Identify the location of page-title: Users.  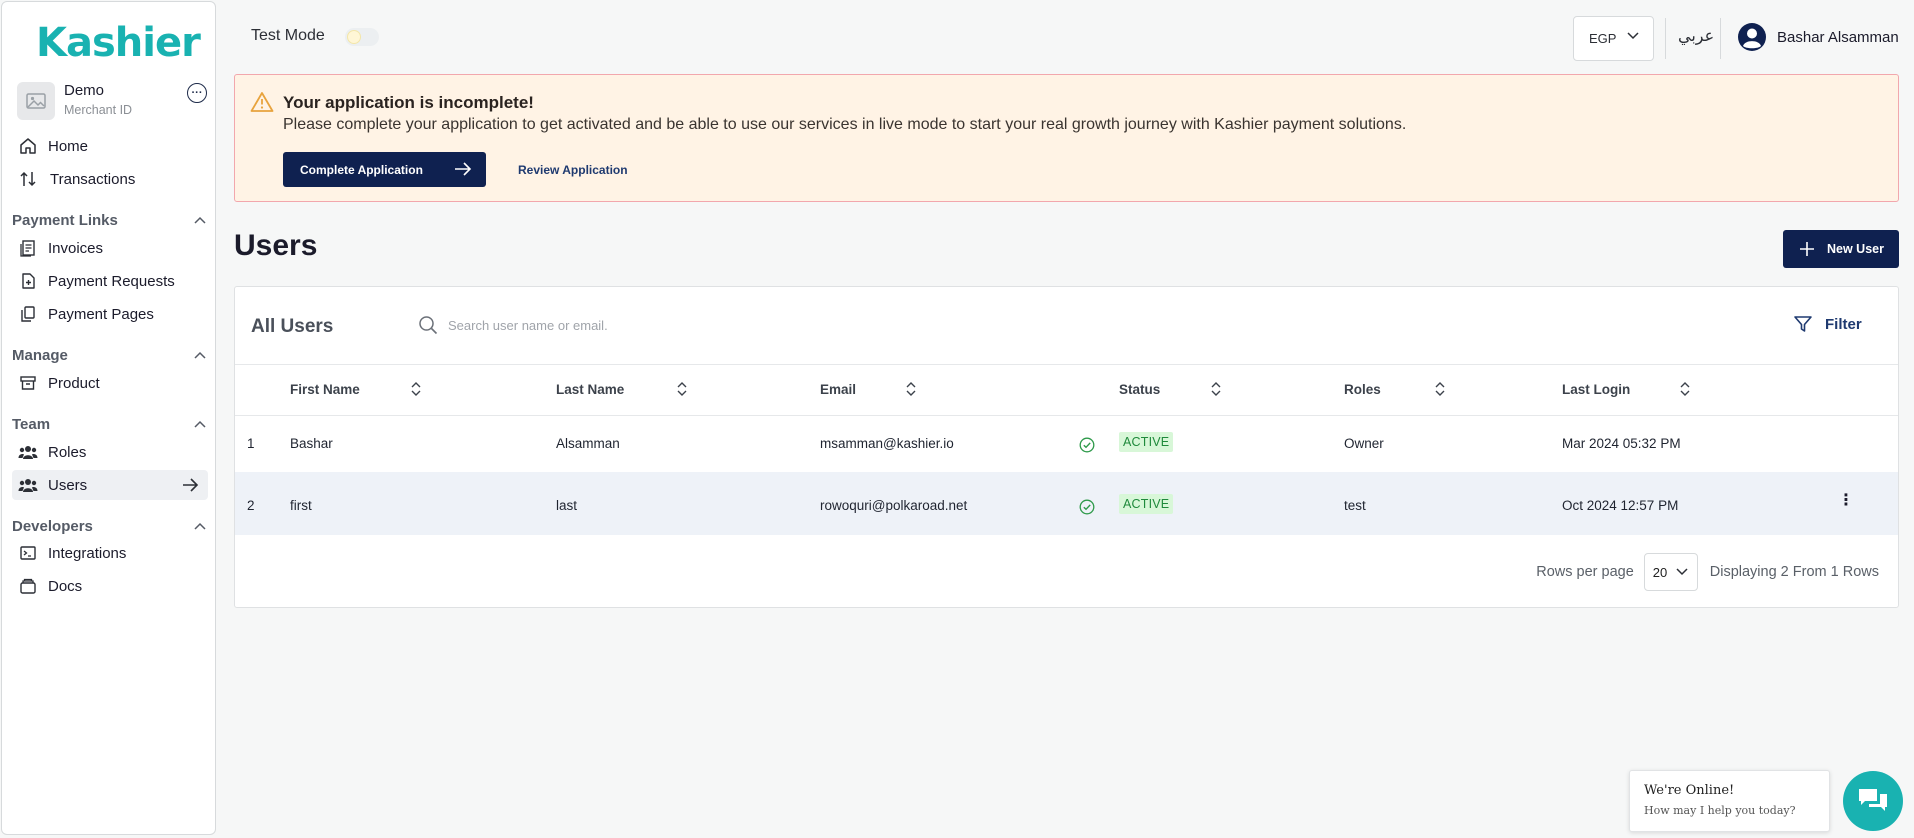
(276, 245).